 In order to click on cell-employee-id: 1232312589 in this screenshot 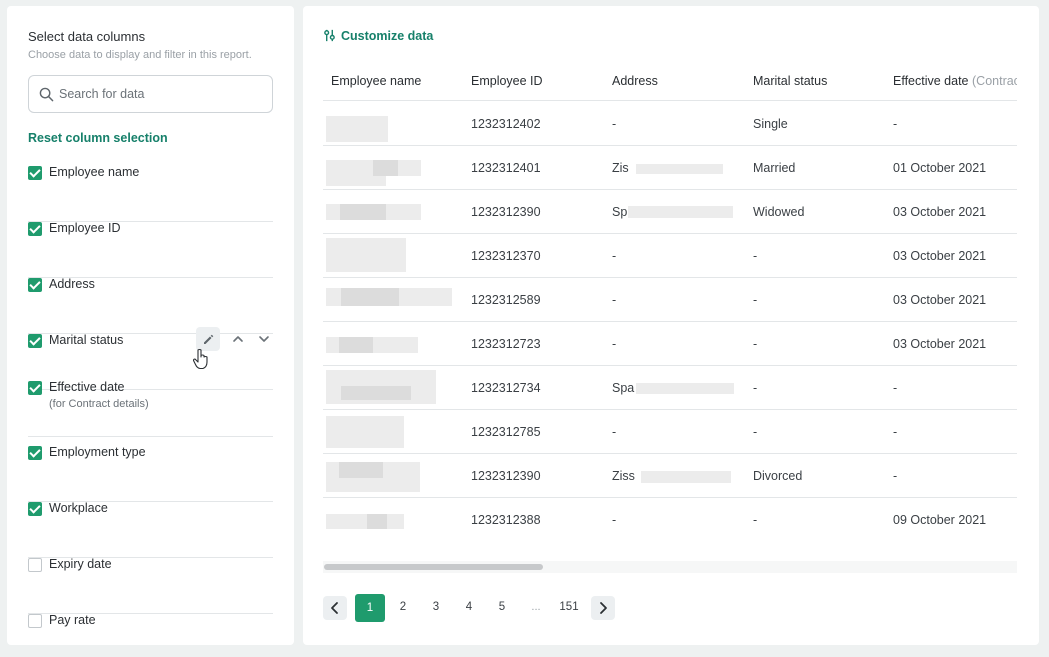, I will do `click(506, 300)`.